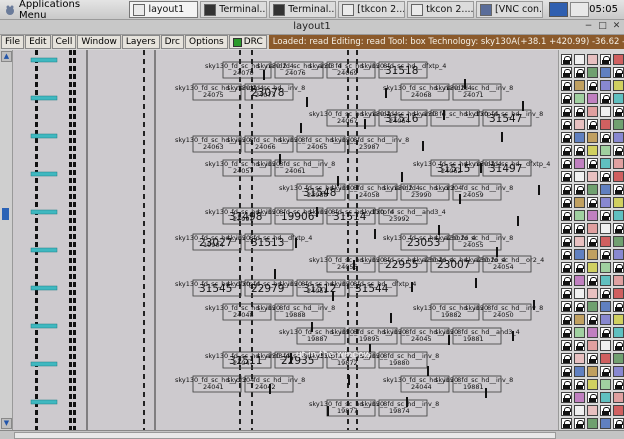  Describe the element at coordinates (164, 9) in the screenshot. I see `task-layout1: layout1` at that location.